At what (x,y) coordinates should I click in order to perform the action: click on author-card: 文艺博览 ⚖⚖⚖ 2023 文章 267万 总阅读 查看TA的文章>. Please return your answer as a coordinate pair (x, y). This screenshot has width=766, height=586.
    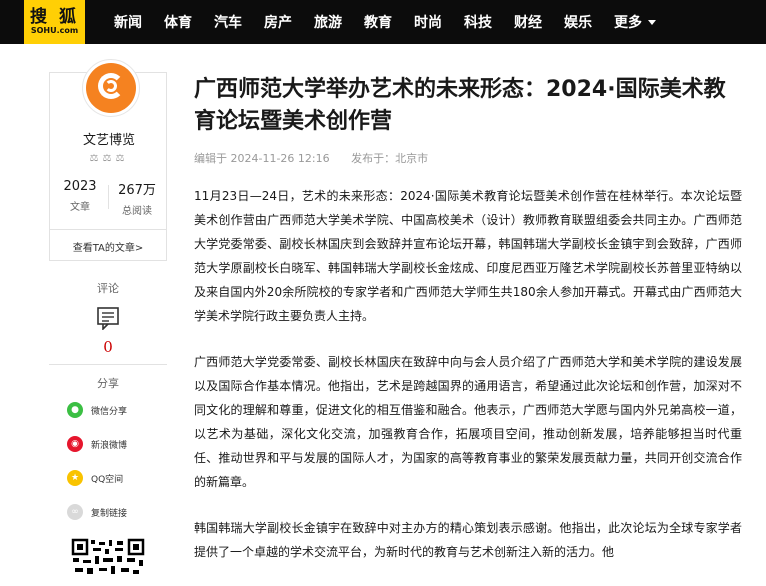
    Looking at the image, I should click on (108, 160).